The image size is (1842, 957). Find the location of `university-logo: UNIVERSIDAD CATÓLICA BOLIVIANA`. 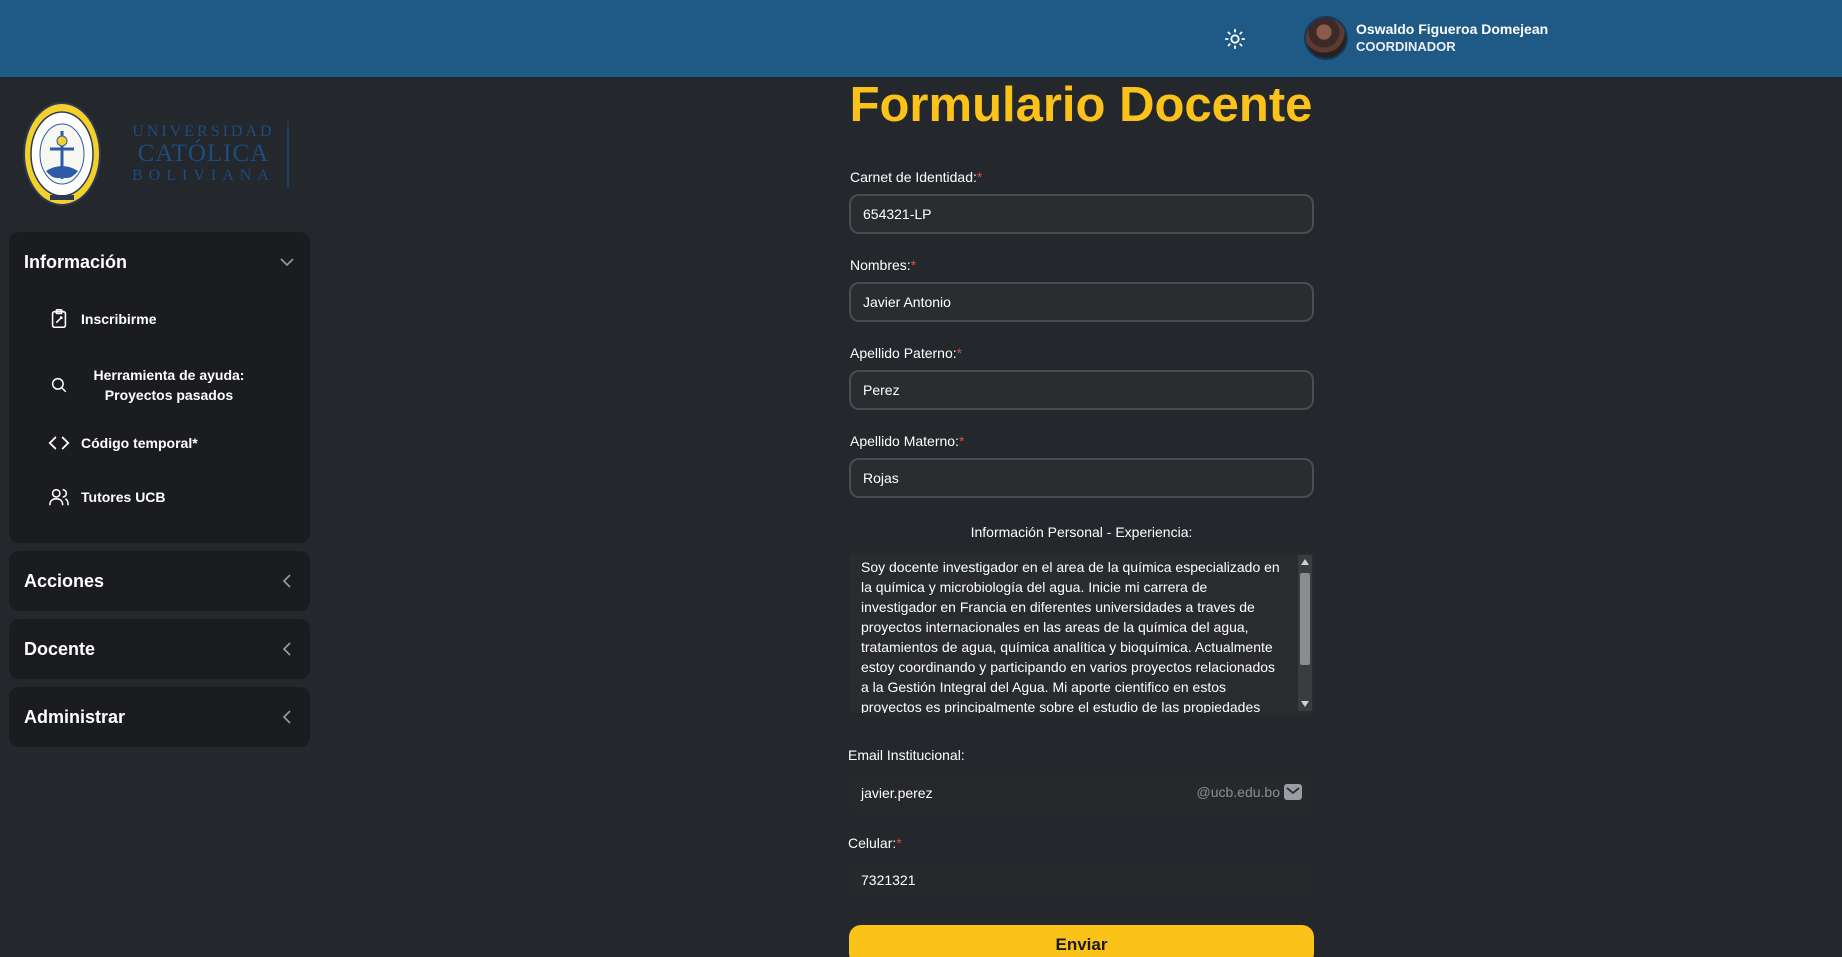

university-logo: UNIVERSIDAD CATÓLICA BOLIVIANA is located at coordinates (155, 154).